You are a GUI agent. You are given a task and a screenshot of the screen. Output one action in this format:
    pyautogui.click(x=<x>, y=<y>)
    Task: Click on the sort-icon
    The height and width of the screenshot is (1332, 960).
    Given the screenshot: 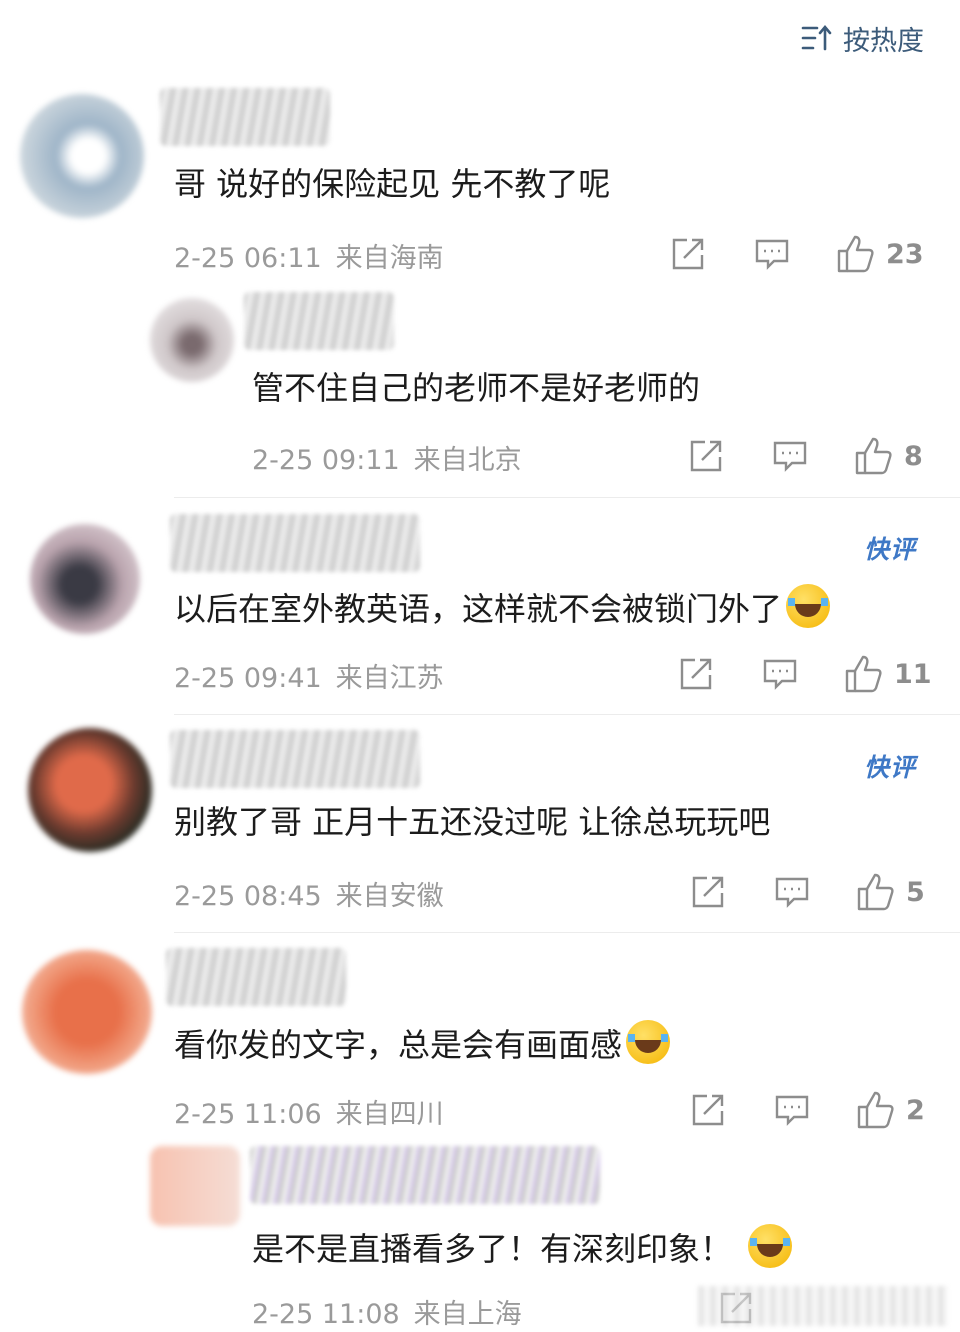 What is the action you would take?
    pyautogui.click(x=817, y=38)
    